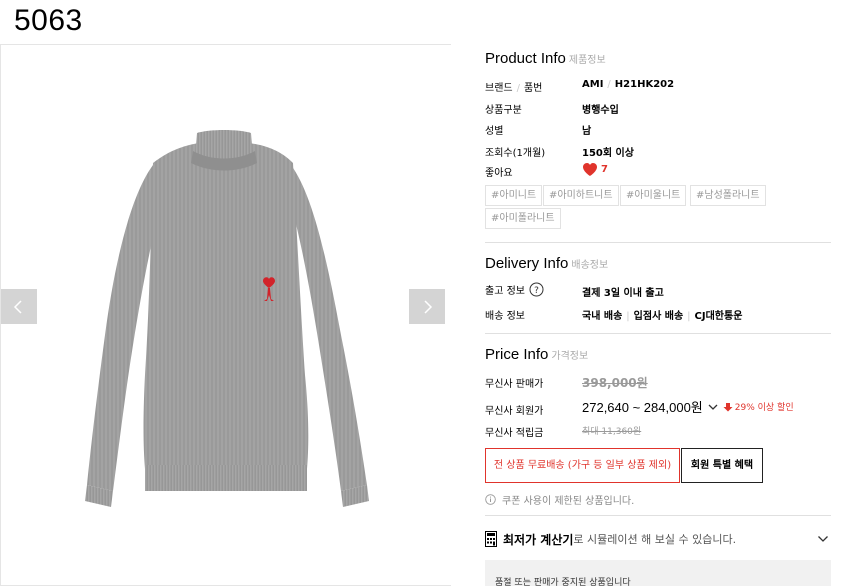  Describe the element at coordinates (499, 173) in the screenshot. I see `likes-label: 좋아요` at that location.